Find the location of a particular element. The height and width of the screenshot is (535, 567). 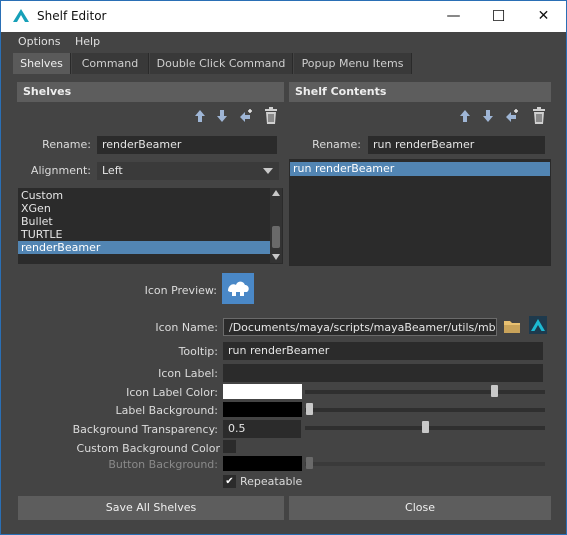

scroll-up-icon is located at coordinates (276, 193).